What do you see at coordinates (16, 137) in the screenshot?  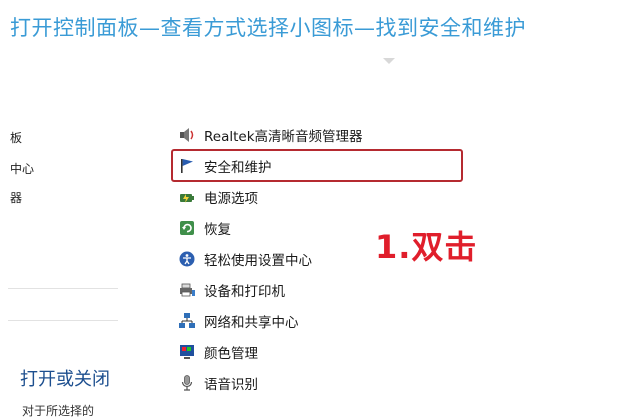 I see `left-nav-fragment: 板` at bounding box center [16, 137].